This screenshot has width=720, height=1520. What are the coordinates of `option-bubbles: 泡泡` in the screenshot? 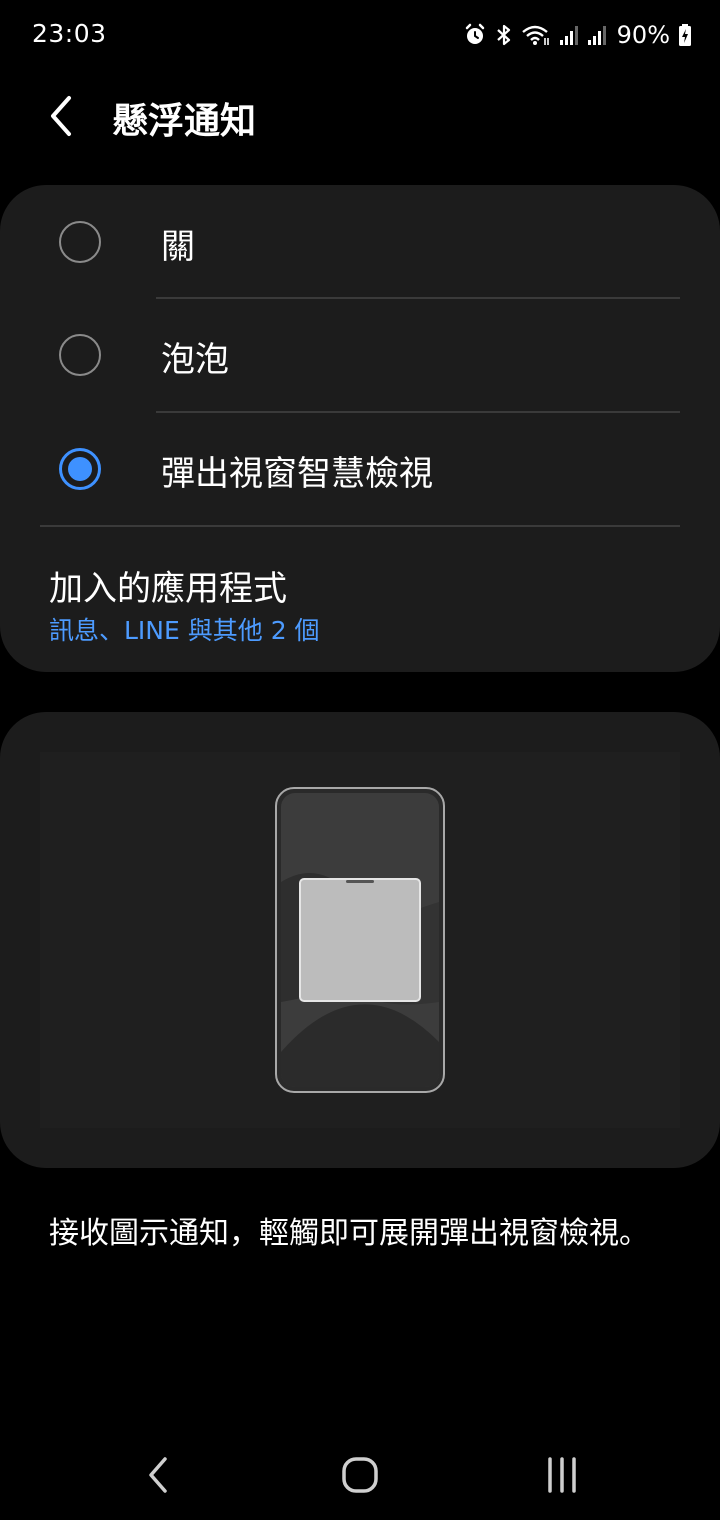 It's located at (360, 354).